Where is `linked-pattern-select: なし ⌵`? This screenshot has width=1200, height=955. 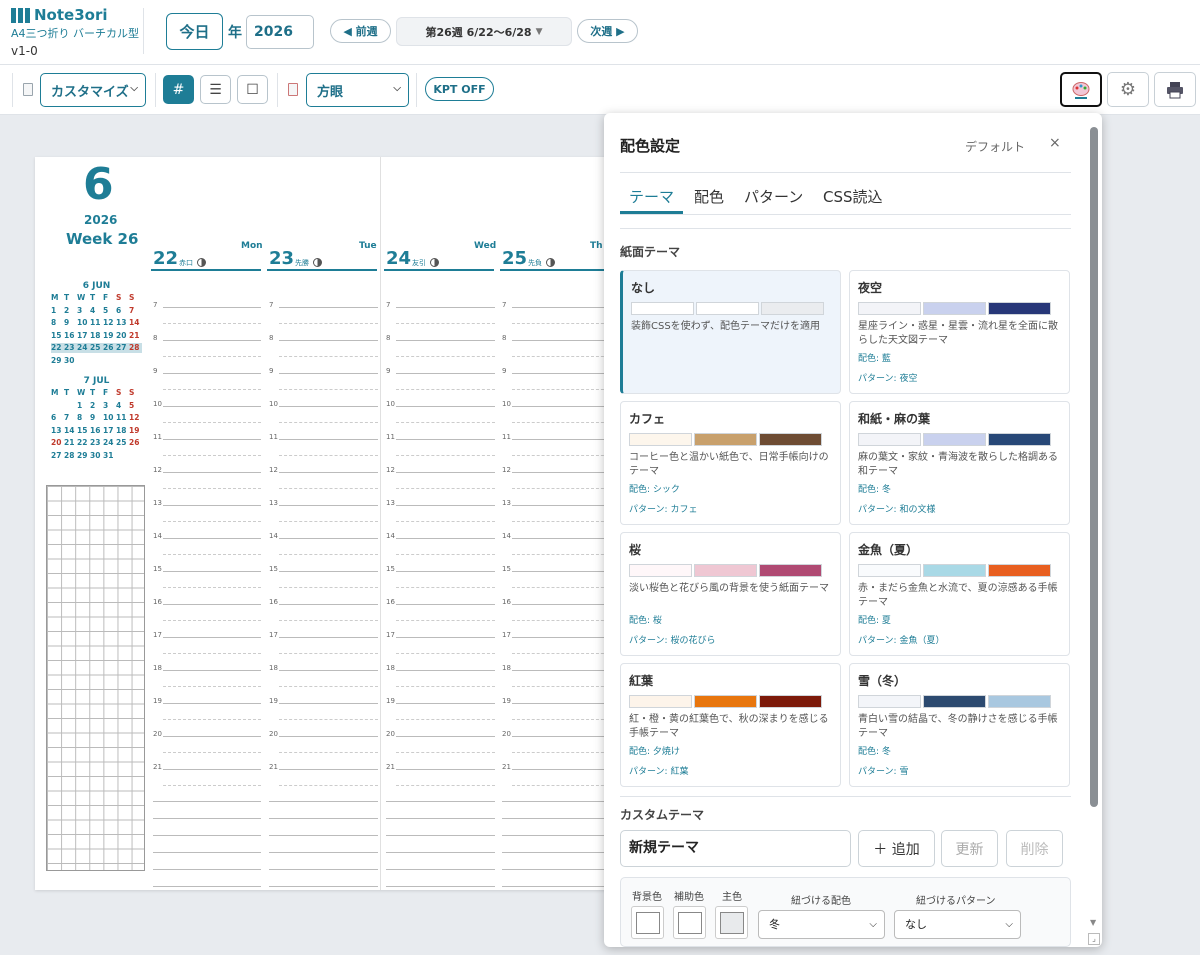 linked-pattern-select: なし ⌵ is located at coordinates (957, 924).